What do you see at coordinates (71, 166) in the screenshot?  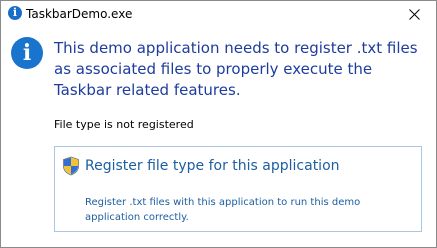 I see `uac-shield-icon` at bounding box center [71, 166].